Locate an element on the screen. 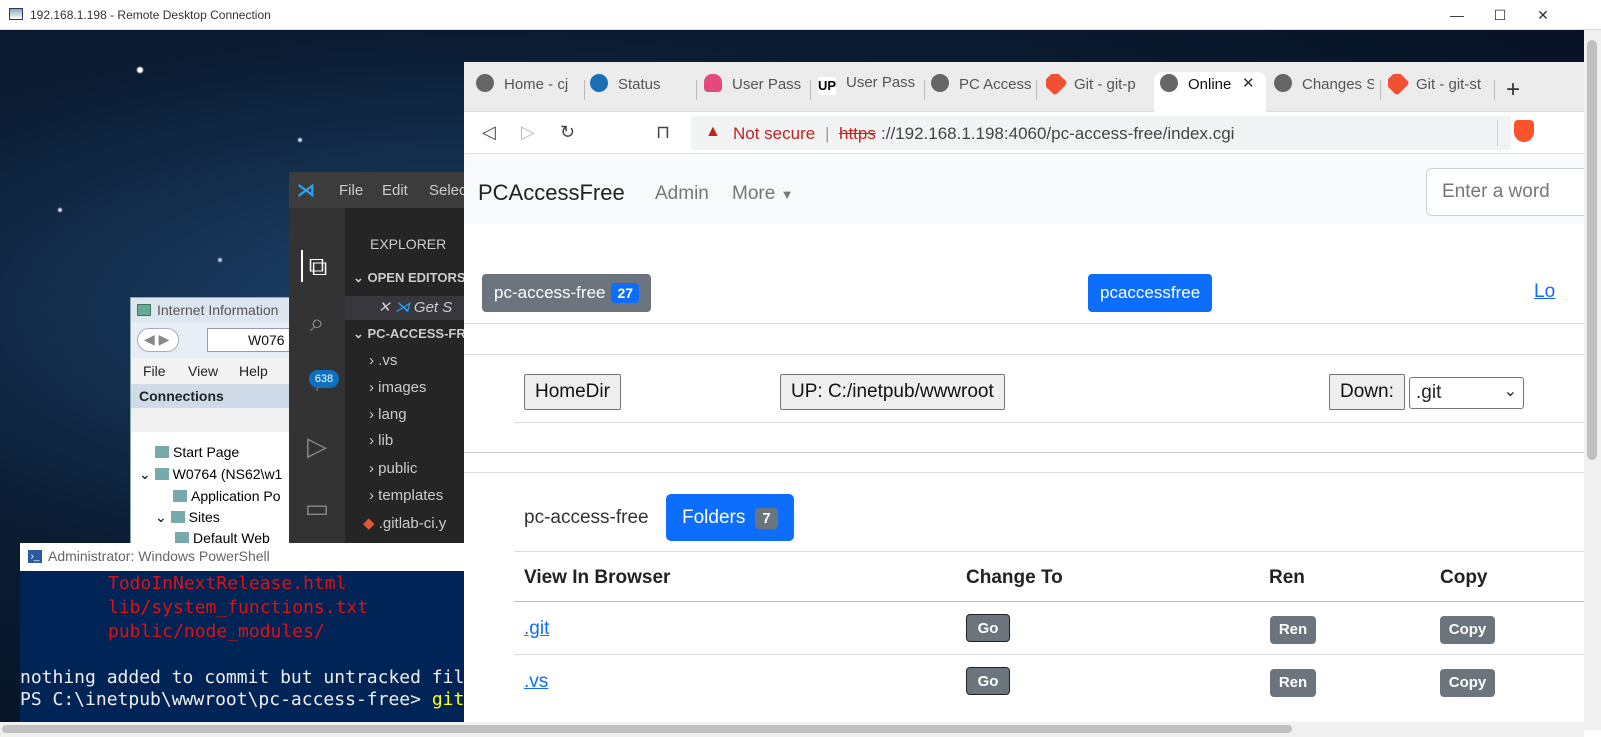 This screenshot has width=1601, height=737. iis-app-icon is located at coordinates (144, 310).